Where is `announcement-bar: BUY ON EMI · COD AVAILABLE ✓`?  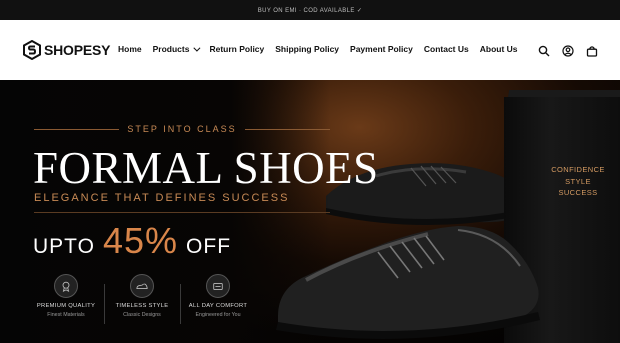
announcement-bar: BUY ON EMI · COD AVAILABLE ✓ is located at coordinates (310, 10).